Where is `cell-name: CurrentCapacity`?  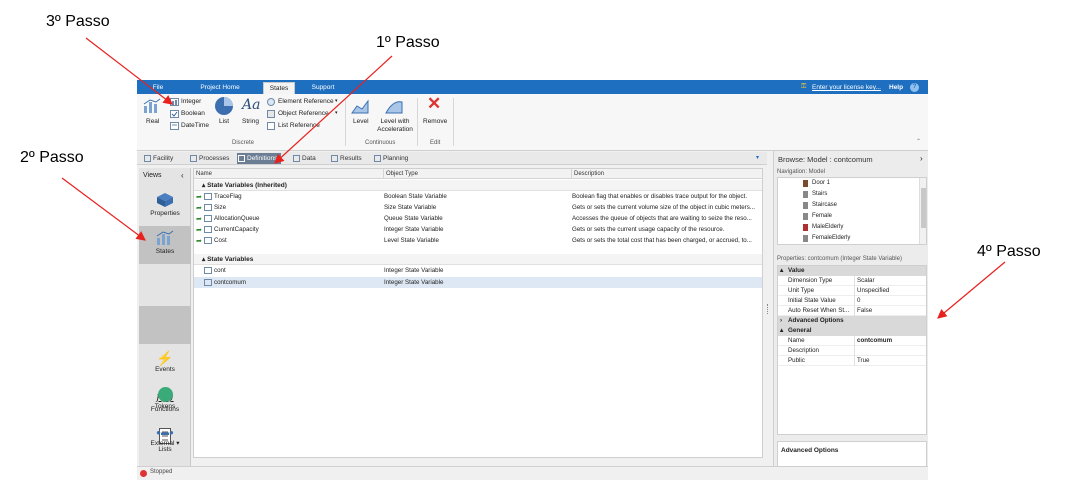
cell-name: CurrentCapacity is located at coordinates (236, 229).